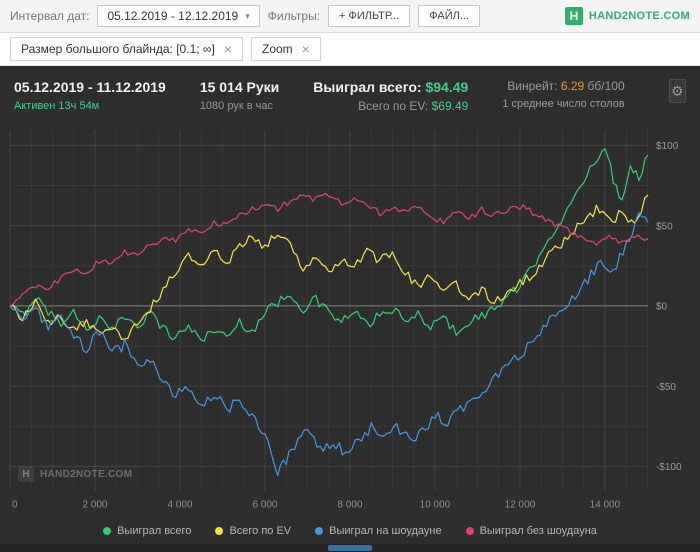 The width and height of the screenshot is (700, 552). I want to click on brand-text: HAND2NOTE.COM, so click(639, 16).